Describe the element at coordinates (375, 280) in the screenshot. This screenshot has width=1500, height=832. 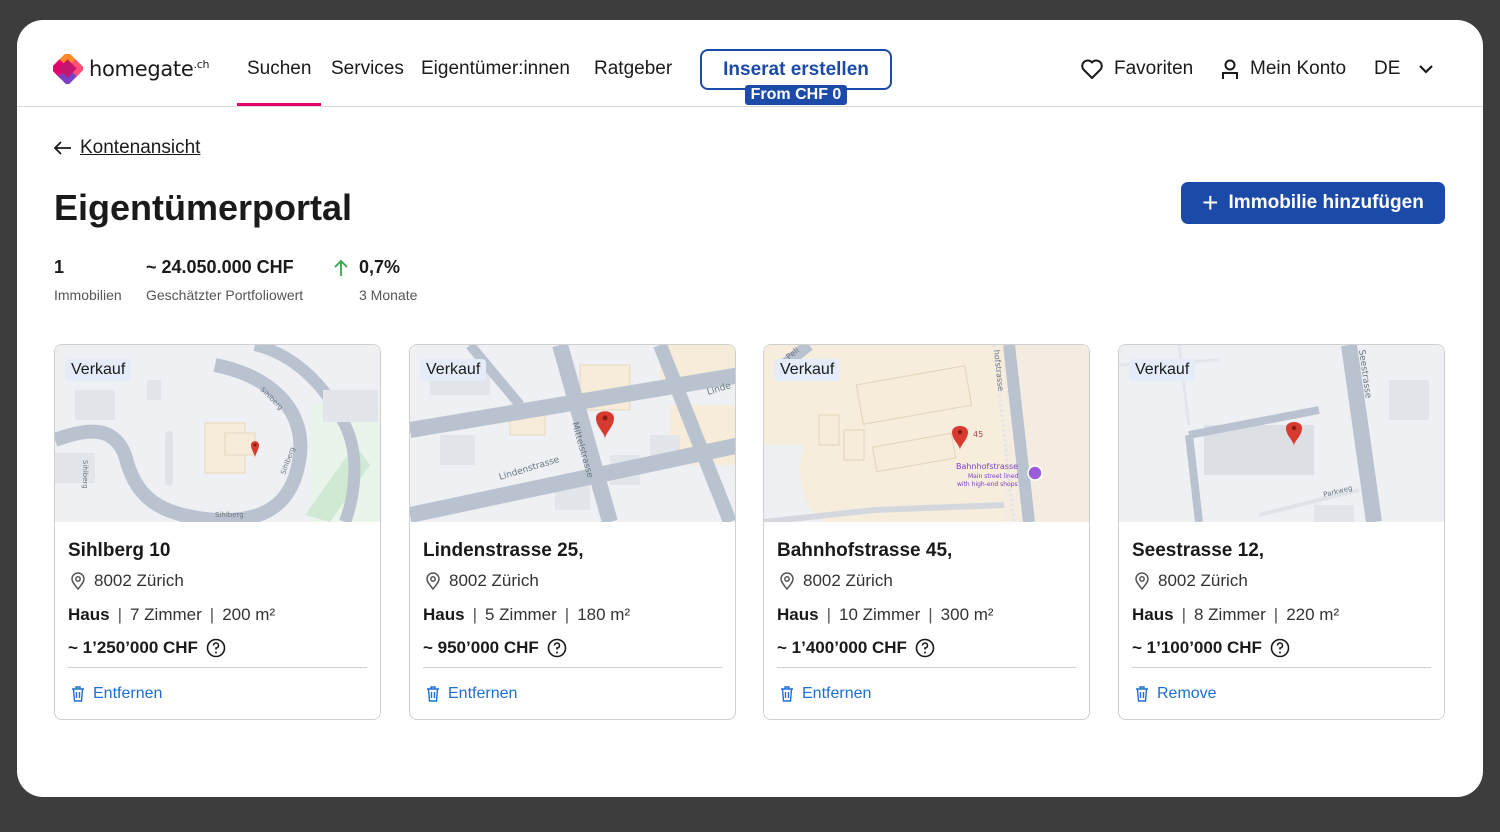
I see `stat-trend: 0,7% 3 Monate` at that location.